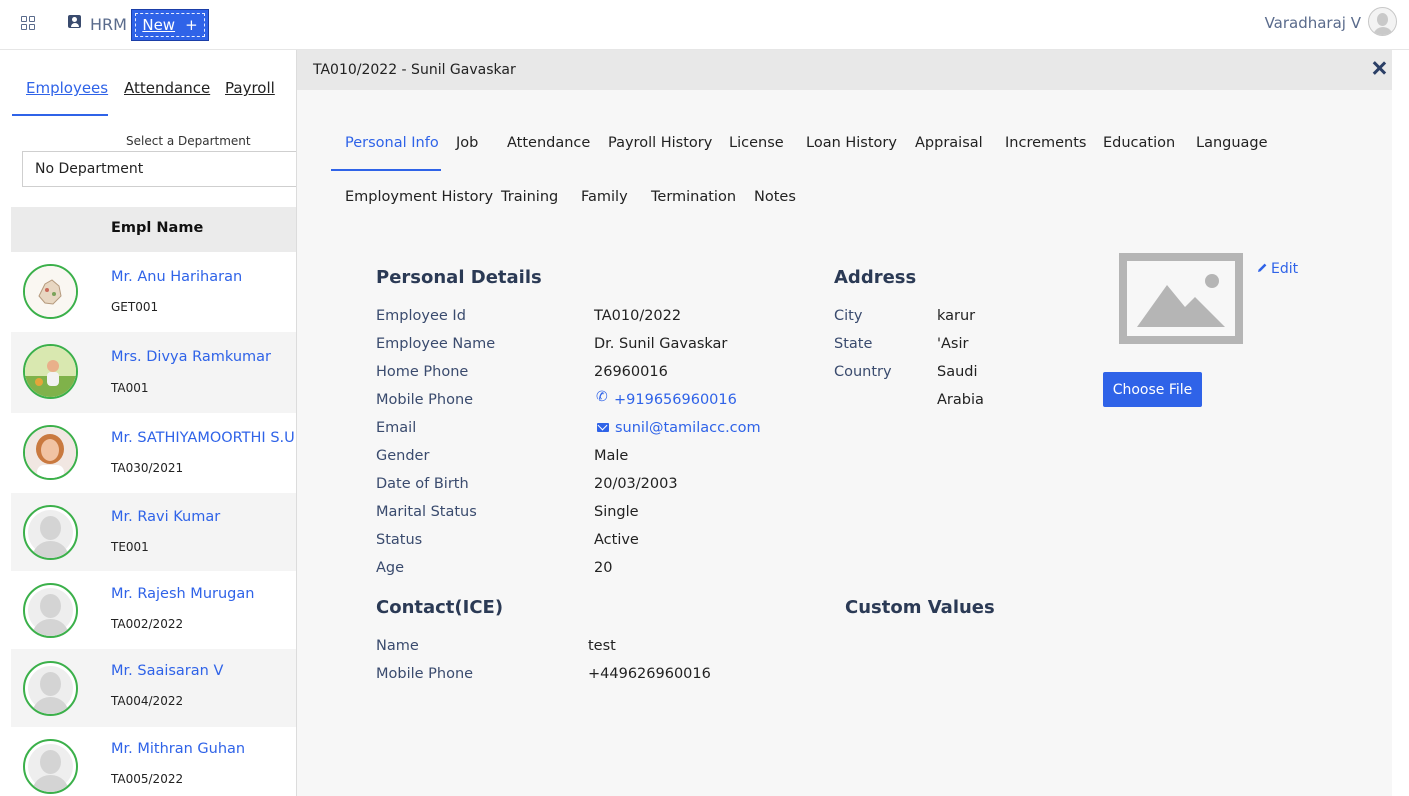  I want to click on field-label: City, so click(848, 316).